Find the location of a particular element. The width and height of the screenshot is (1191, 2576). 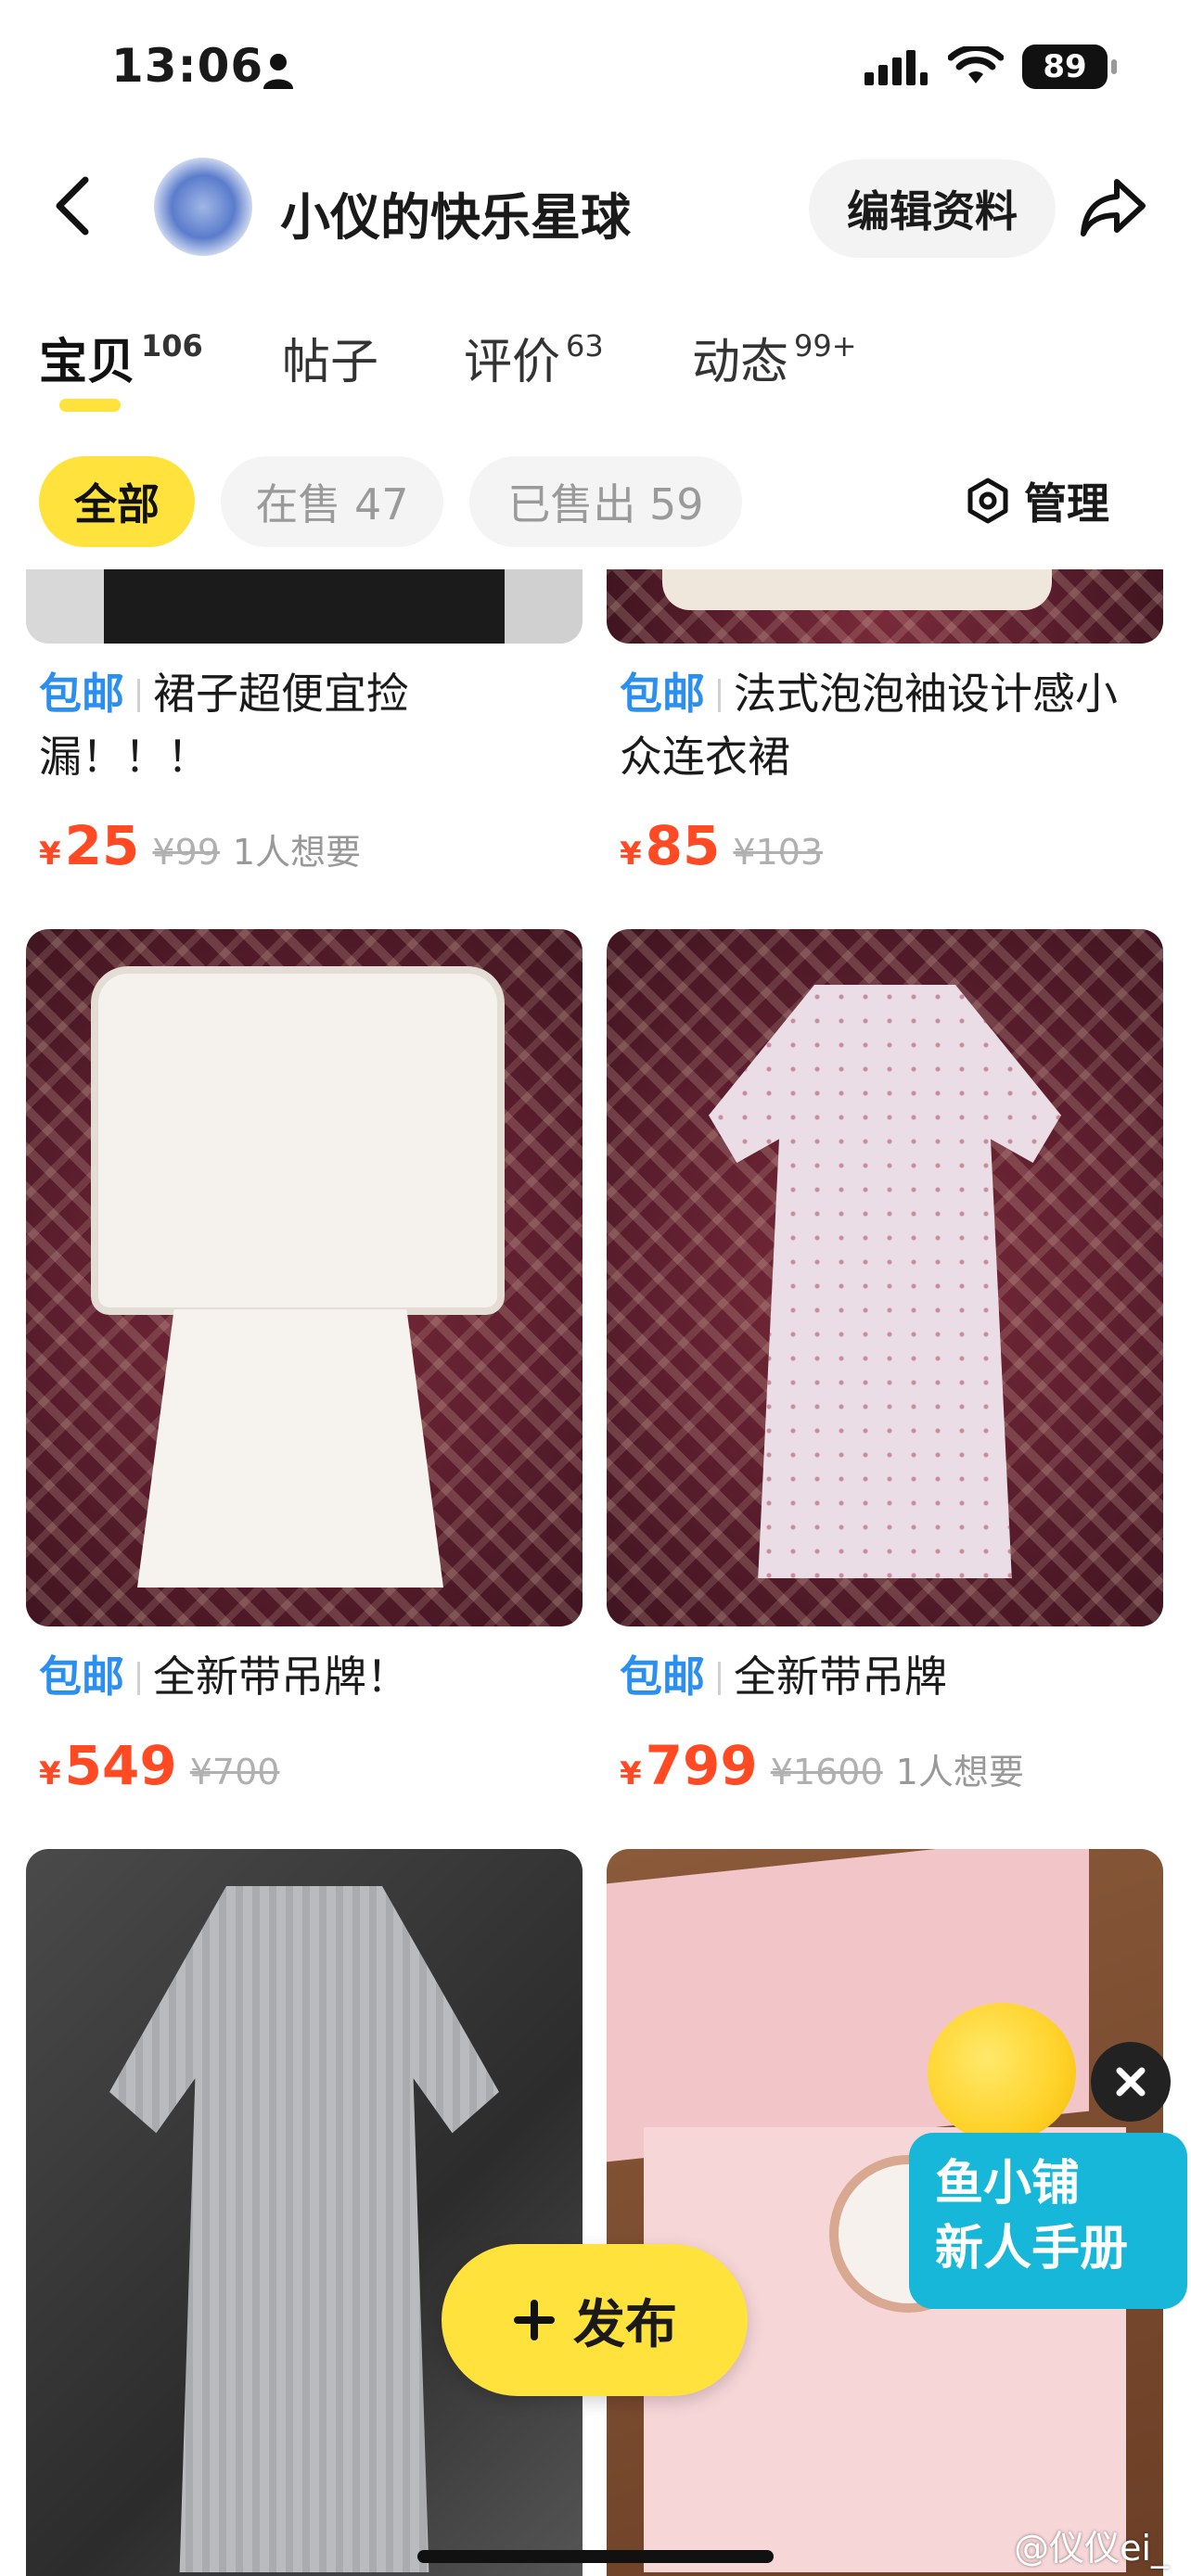

chevron-left-icon is located at coordinates (72, 206).